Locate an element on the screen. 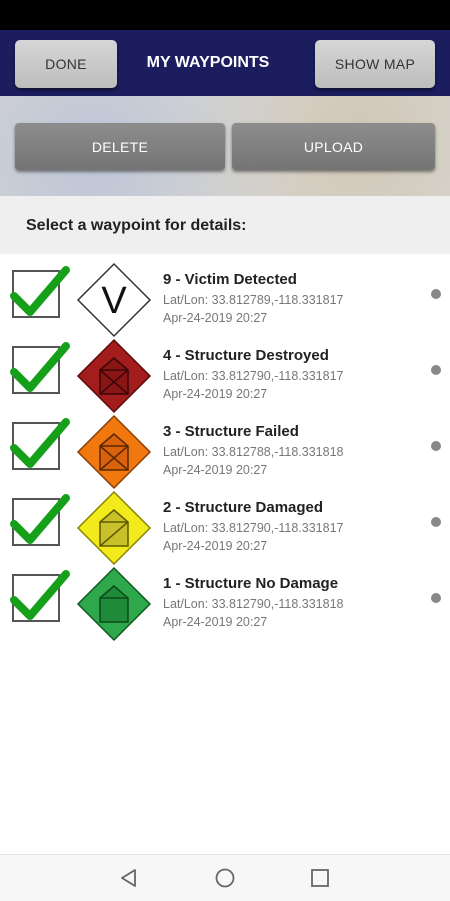  victim-marker-letter: V is located at coordinates (114, 301).